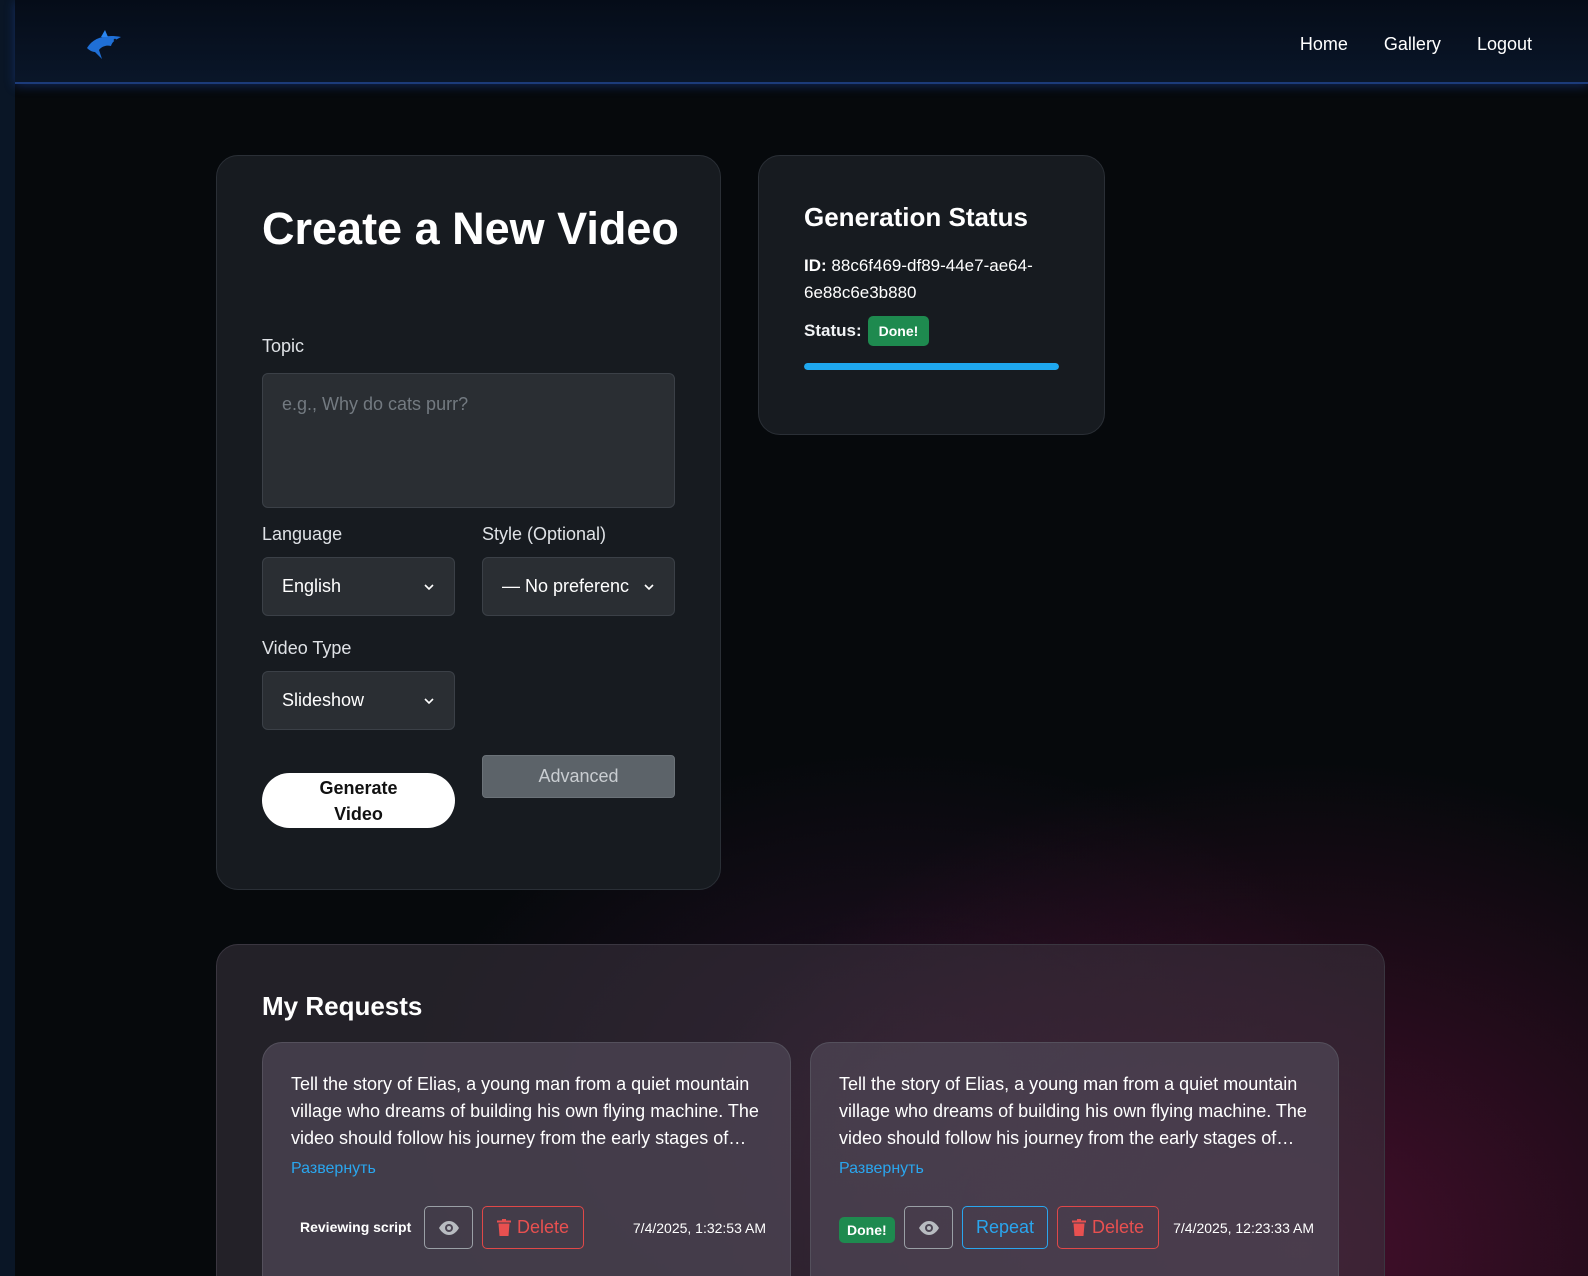 This screenshot has width=1588, height=1276. What do you see at coordinates (356, 1227) in the screenshot?
I see `request-status: Reviewing script` at bounding box center [356, 1227].